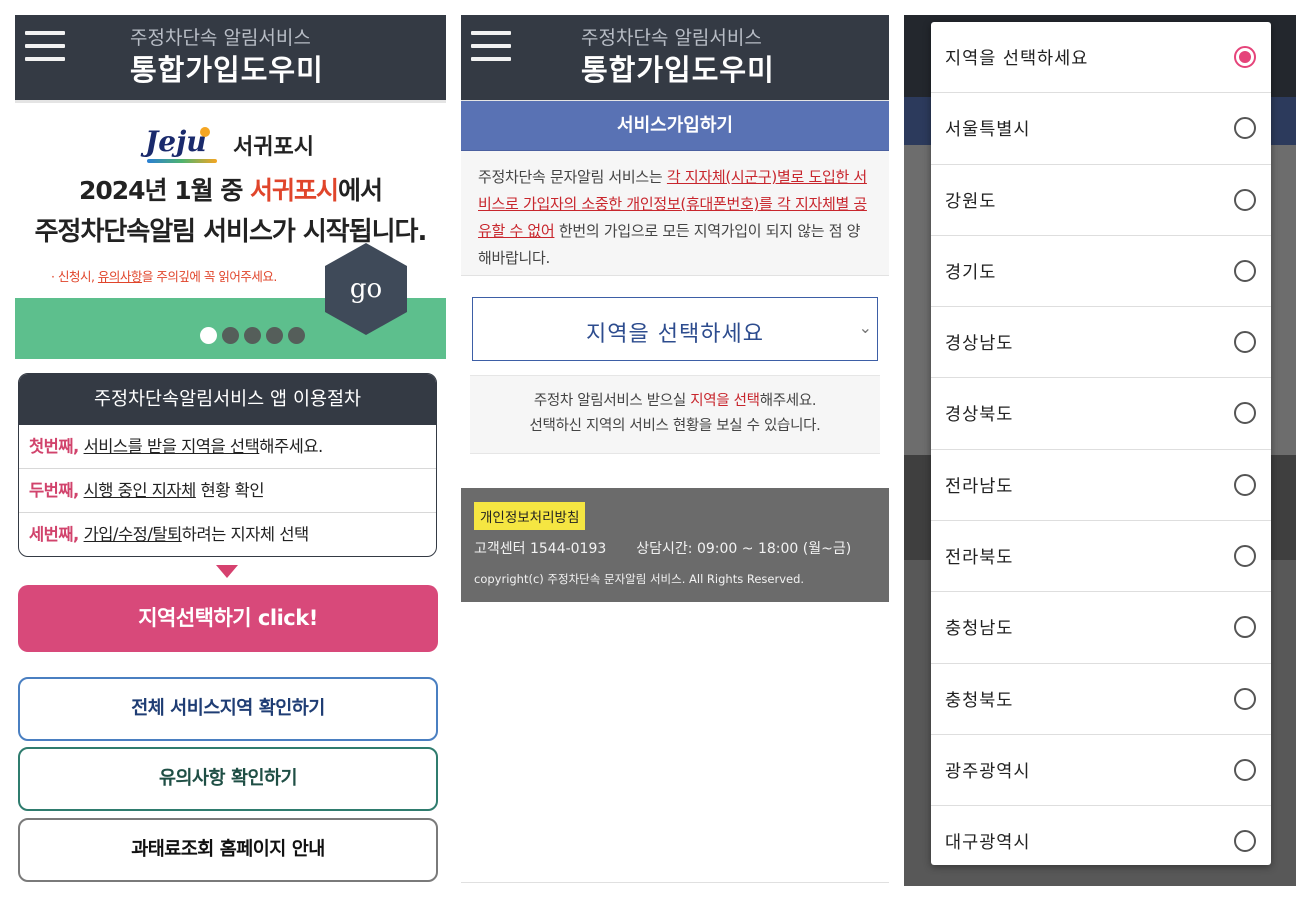  I want to click on step-row: 첫번째, 서비스를 받을 지역을 선택해주세요., so click(227, 447).